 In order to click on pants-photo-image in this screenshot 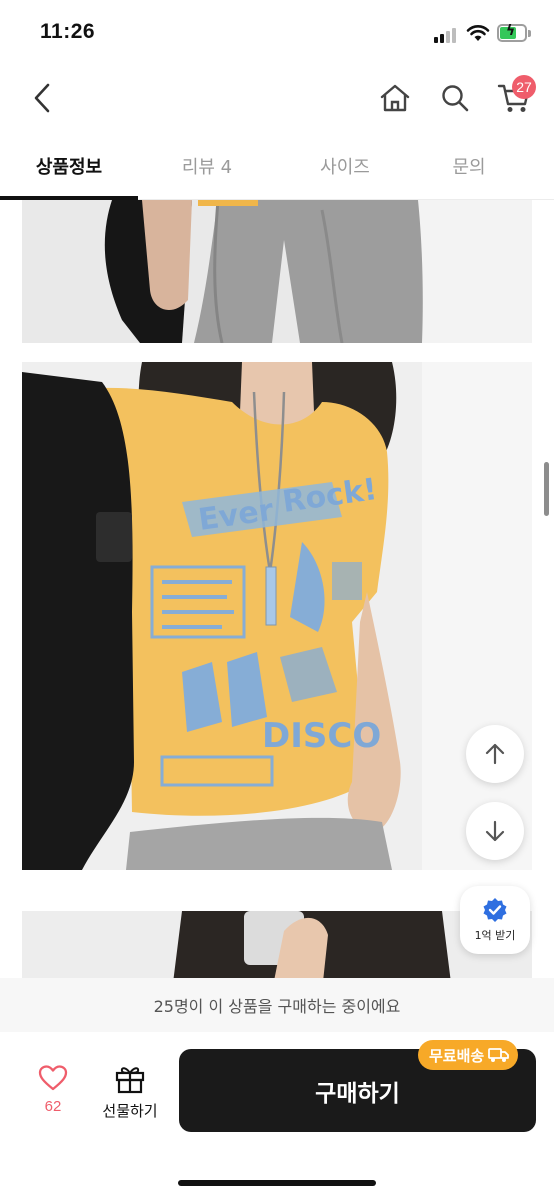, I will do `click(277, 271)`.